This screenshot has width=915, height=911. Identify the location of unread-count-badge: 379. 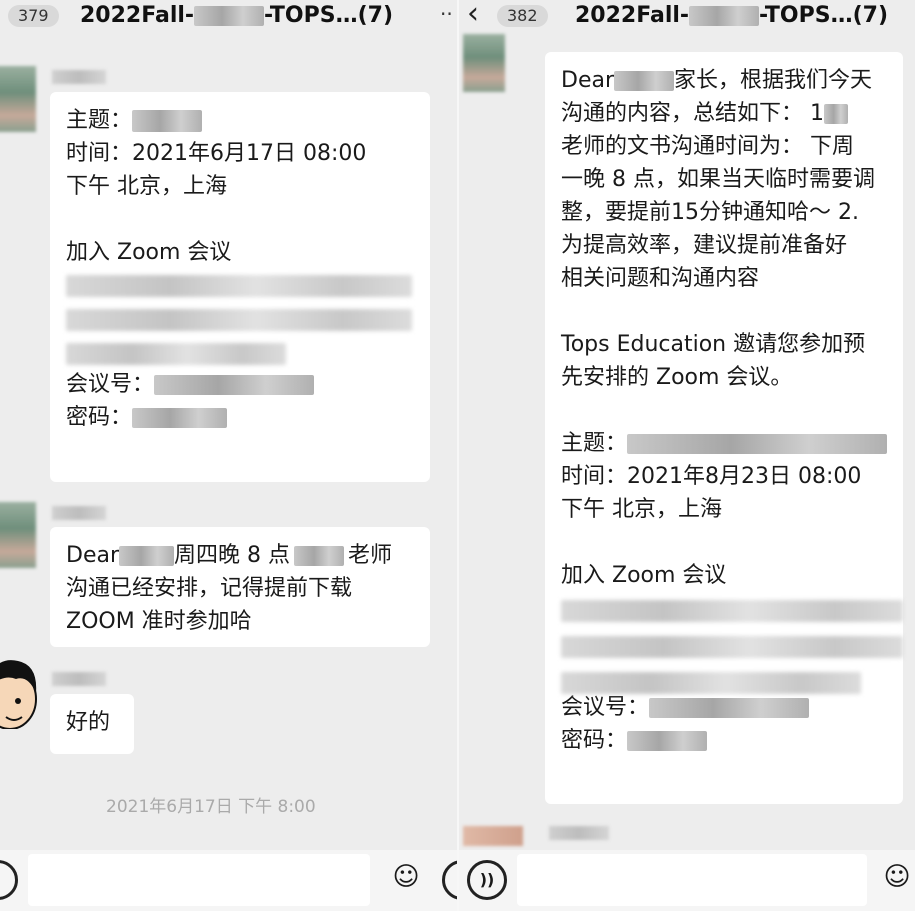
(33, 16).